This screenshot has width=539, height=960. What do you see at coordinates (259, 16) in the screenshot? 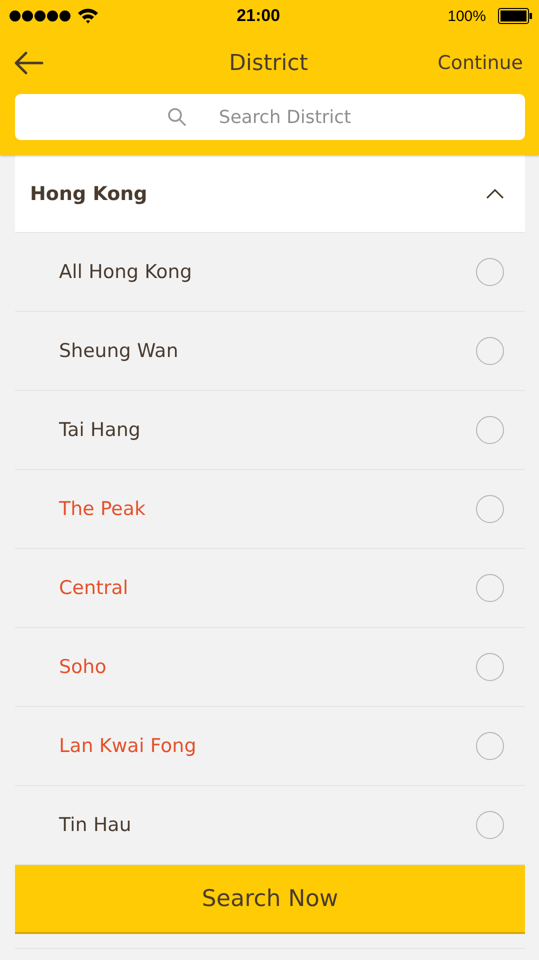
I see `status-time: 21:00` at bounding box center [259, 16].